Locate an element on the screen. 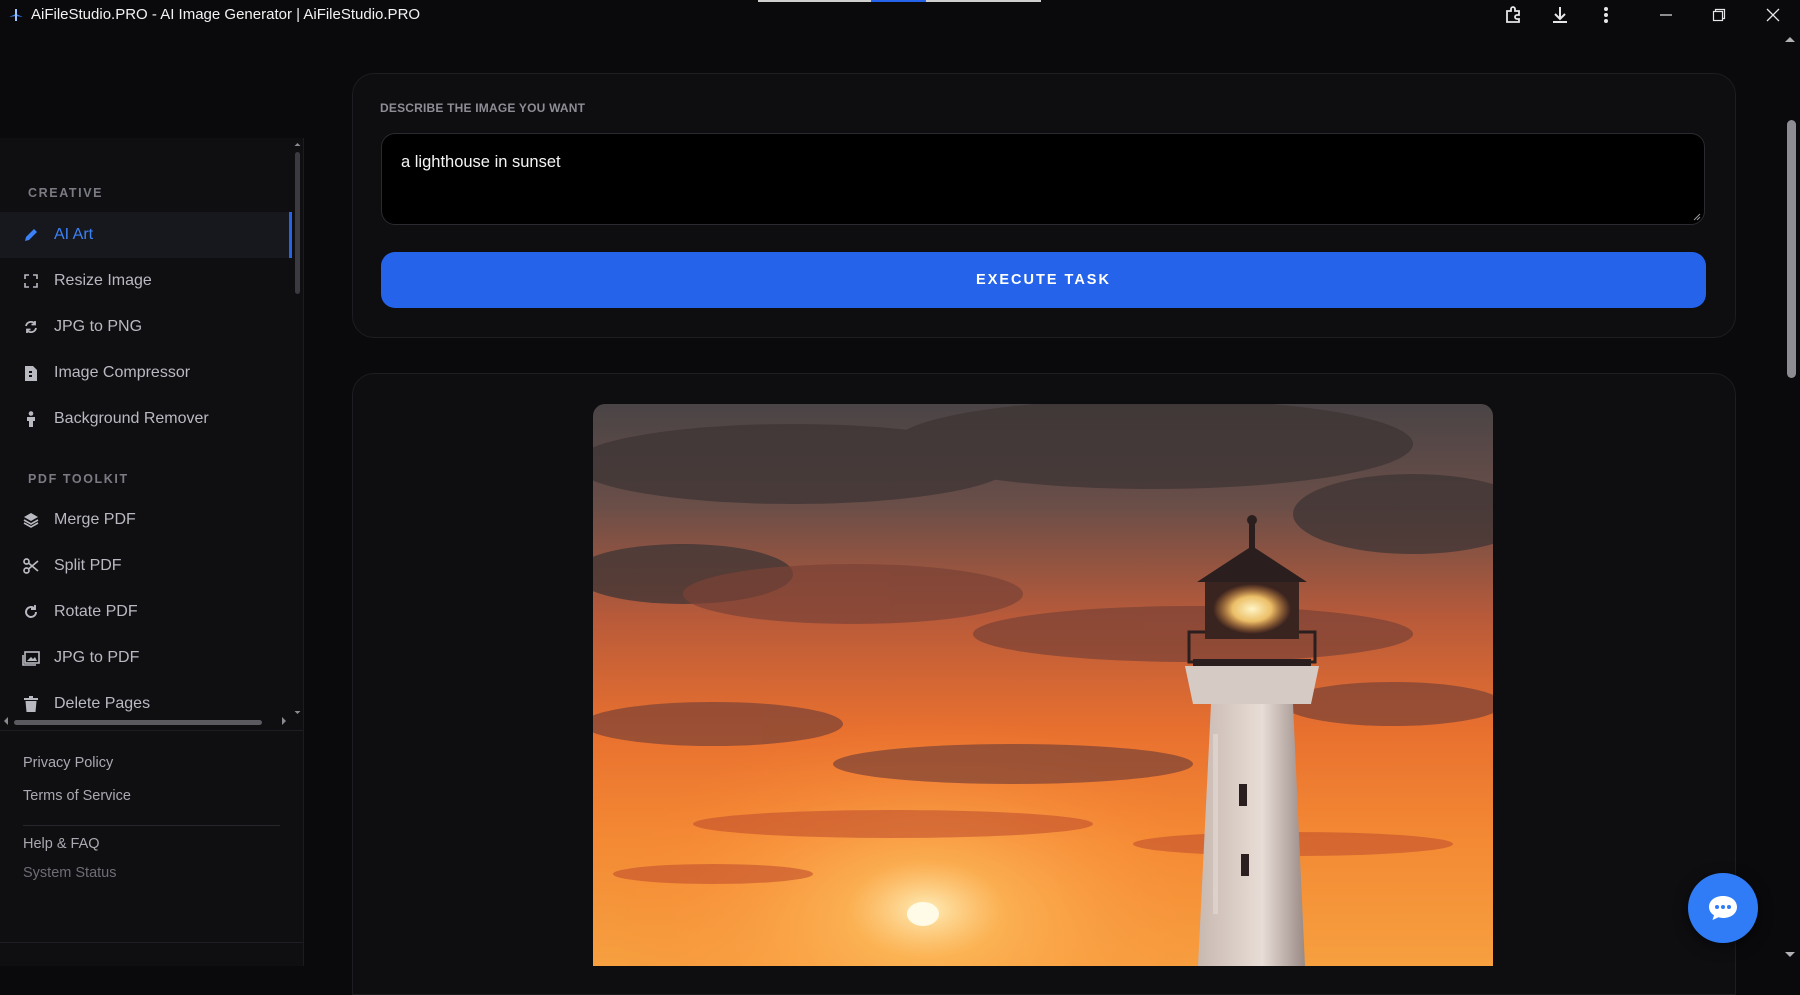 This screenshot has width=1800, height=995. sidebar-item-label: Delete Pages is located at coordinates (102, 703).